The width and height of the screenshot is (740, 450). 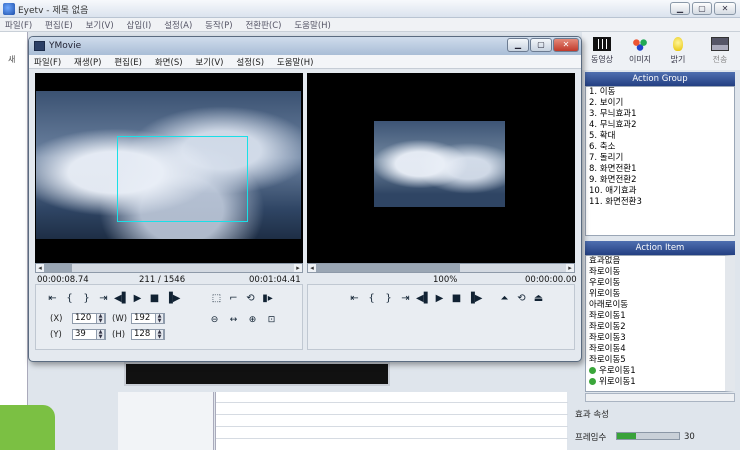 I want to click on ymovie-minimize-button: ▁, so click(x=518, y=45).